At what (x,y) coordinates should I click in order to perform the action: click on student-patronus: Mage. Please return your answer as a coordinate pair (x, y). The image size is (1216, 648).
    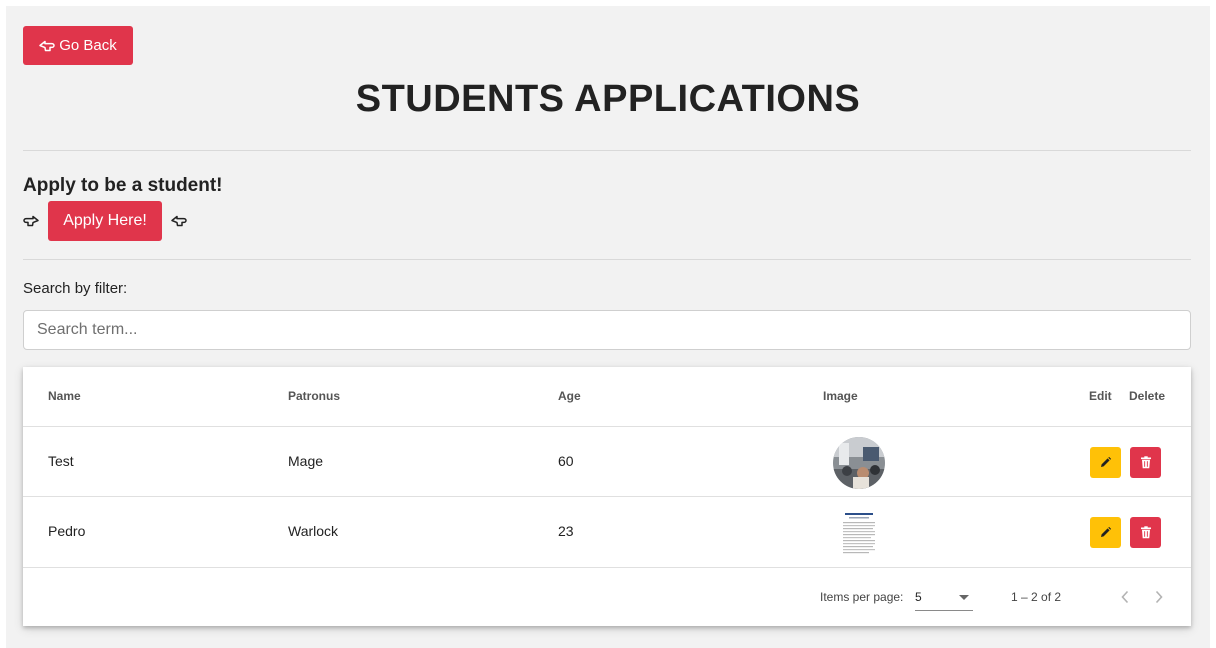
    Looking at the image, I should click on (306, 461).